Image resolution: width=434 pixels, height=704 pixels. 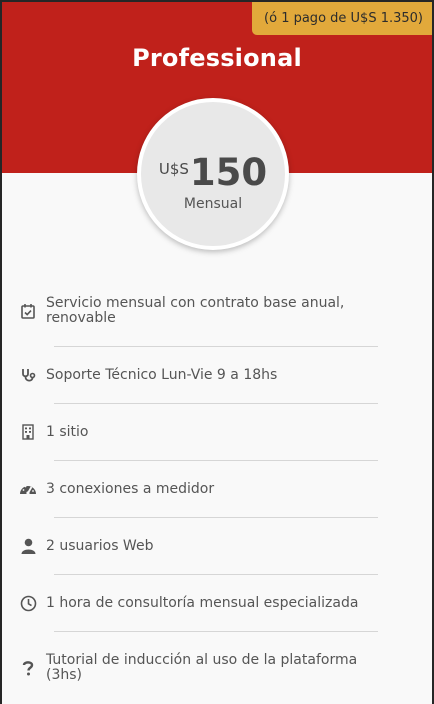 What do you see at coordinates (203, 546) in the screenshot?
I see `feature-item-users: 2 usuarios Web` at bounding box center [203, 546].